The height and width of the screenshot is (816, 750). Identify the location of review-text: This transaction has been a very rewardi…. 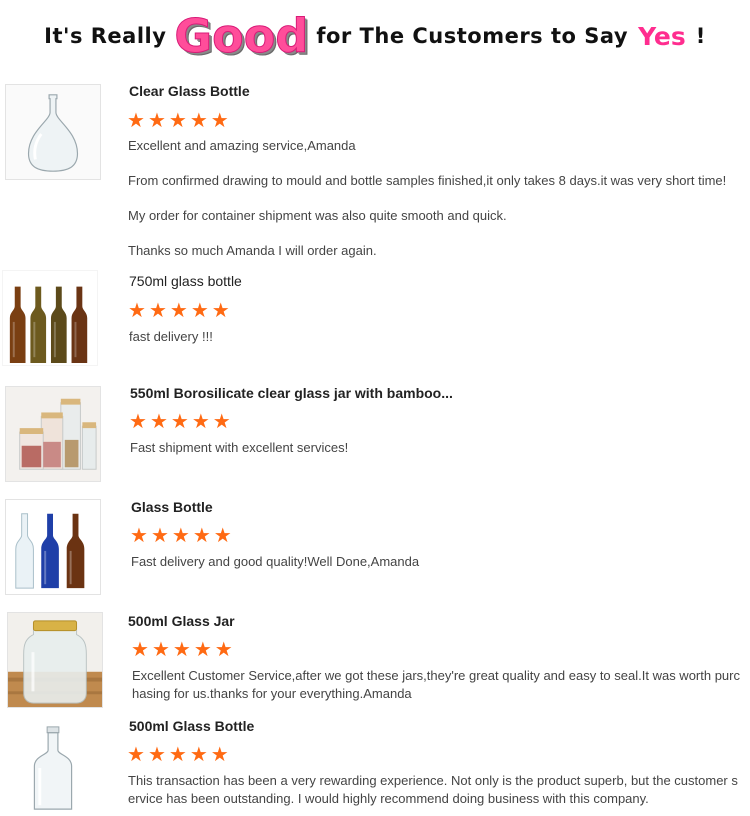
(433, 789).